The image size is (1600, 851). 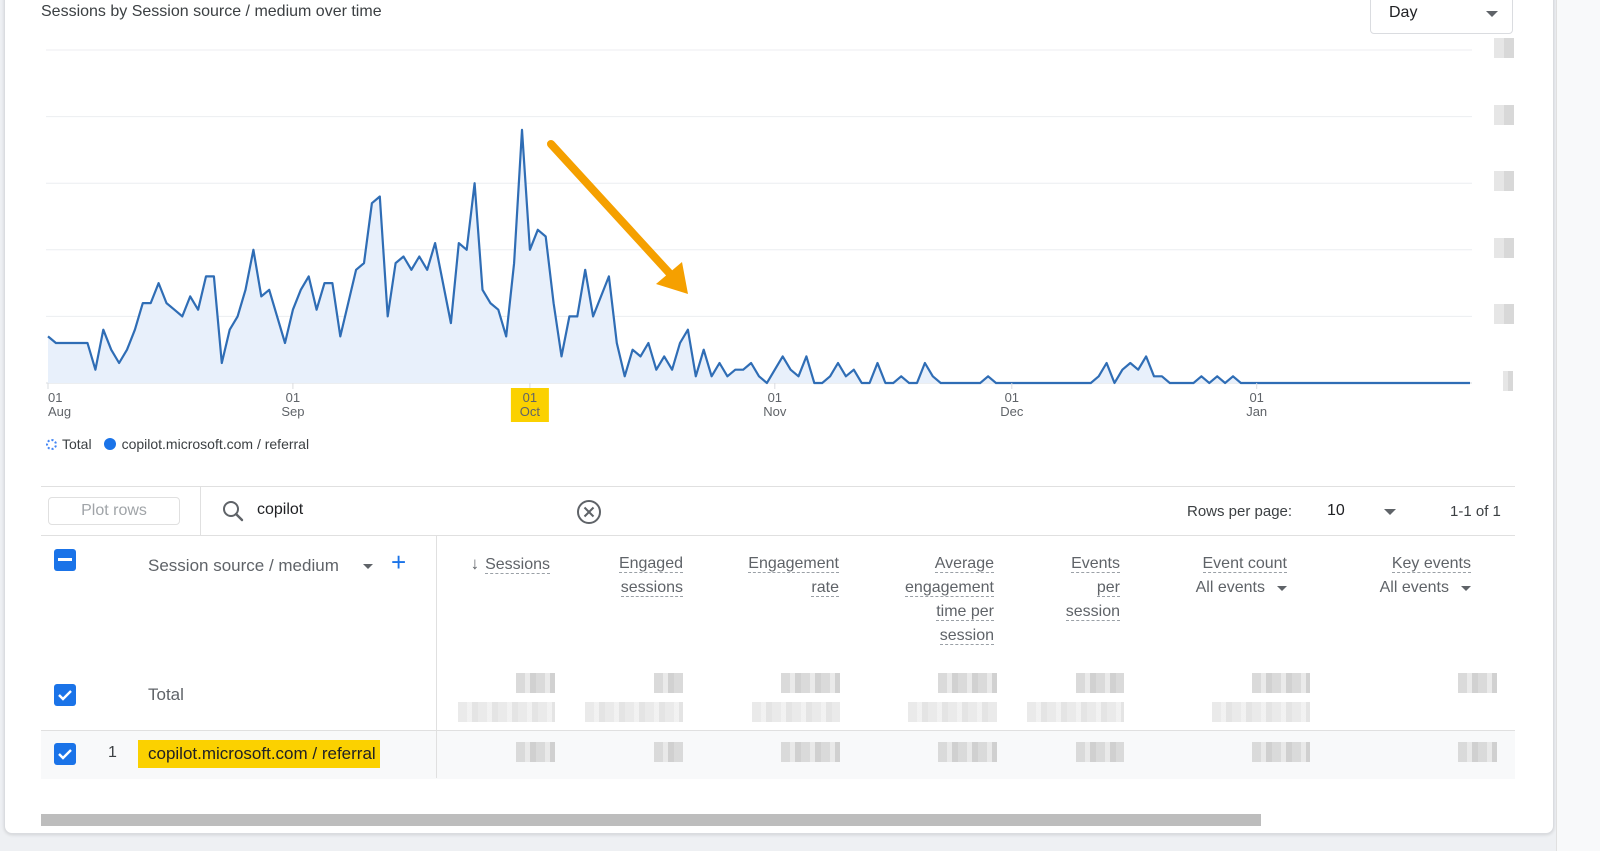 What do you see at coordinates (77, 444) in the screenshot?
I see `legend-total-label: Total` at bounding box center [77, 444].